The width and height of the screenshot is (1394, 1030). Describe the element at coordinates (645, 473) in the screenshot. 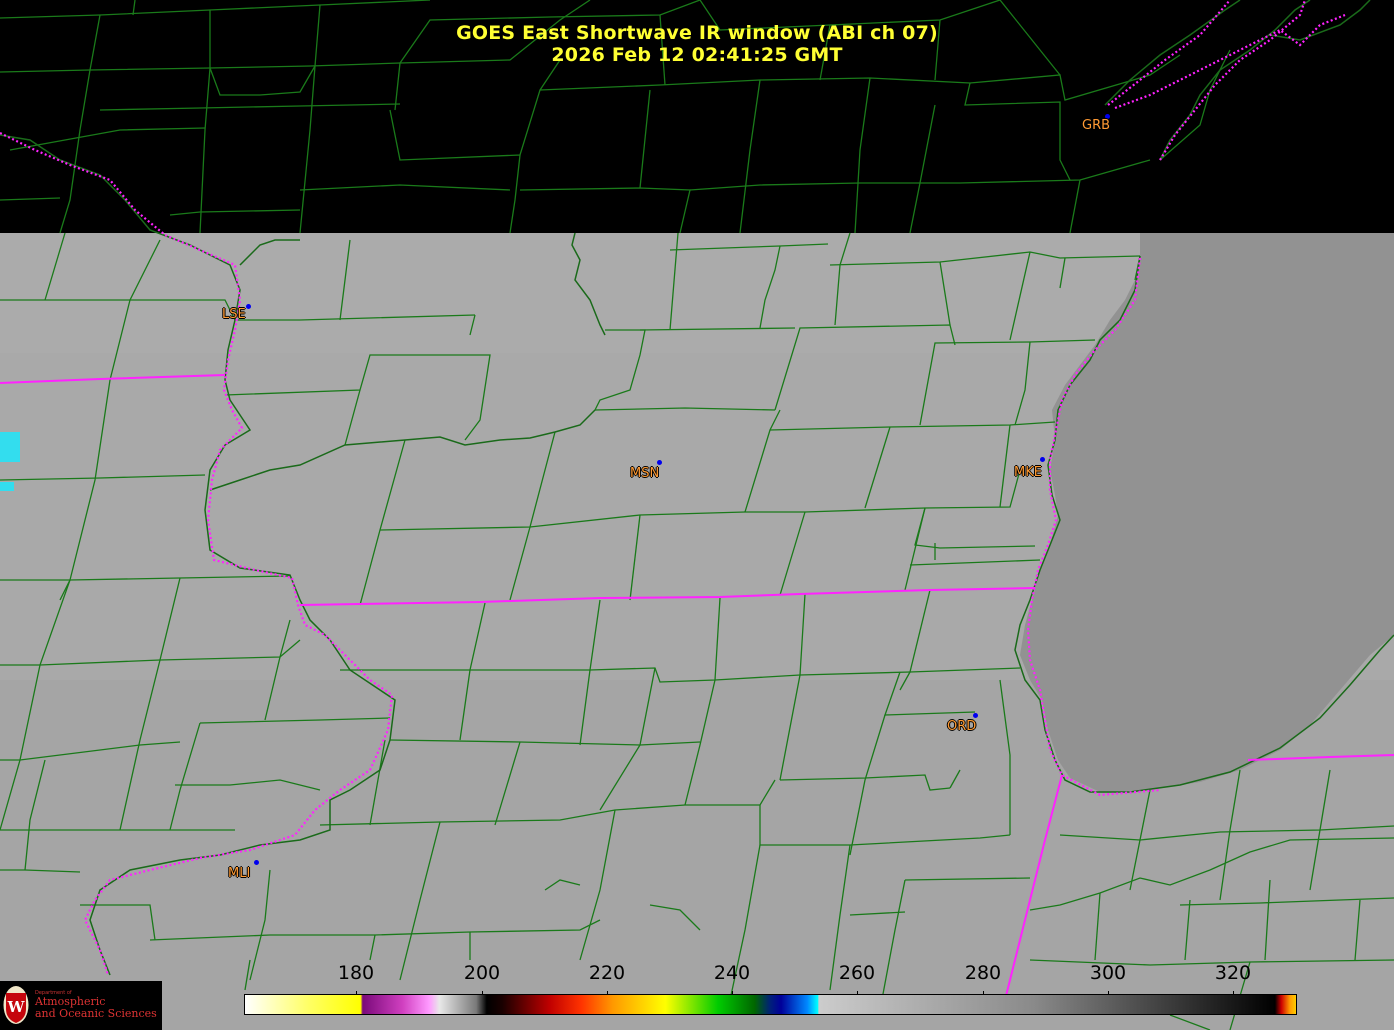

I see `city-label-msn: MSN` at that location.